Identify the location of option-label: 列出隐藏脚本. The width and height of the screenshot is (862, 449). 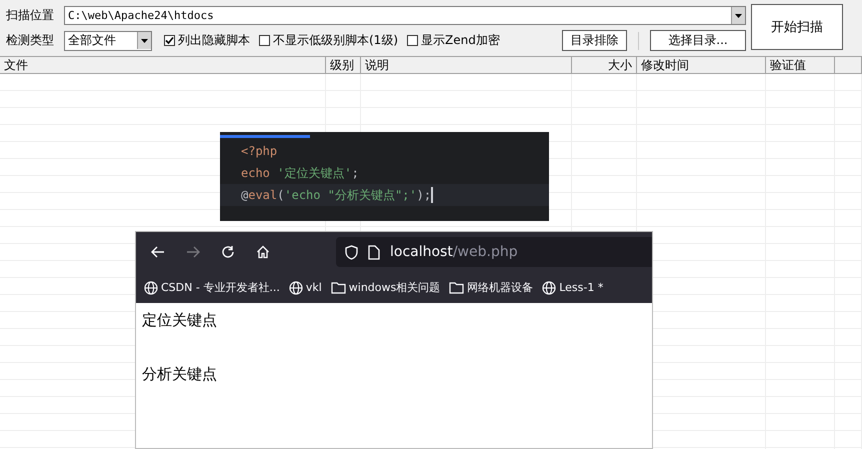
(214, 40).